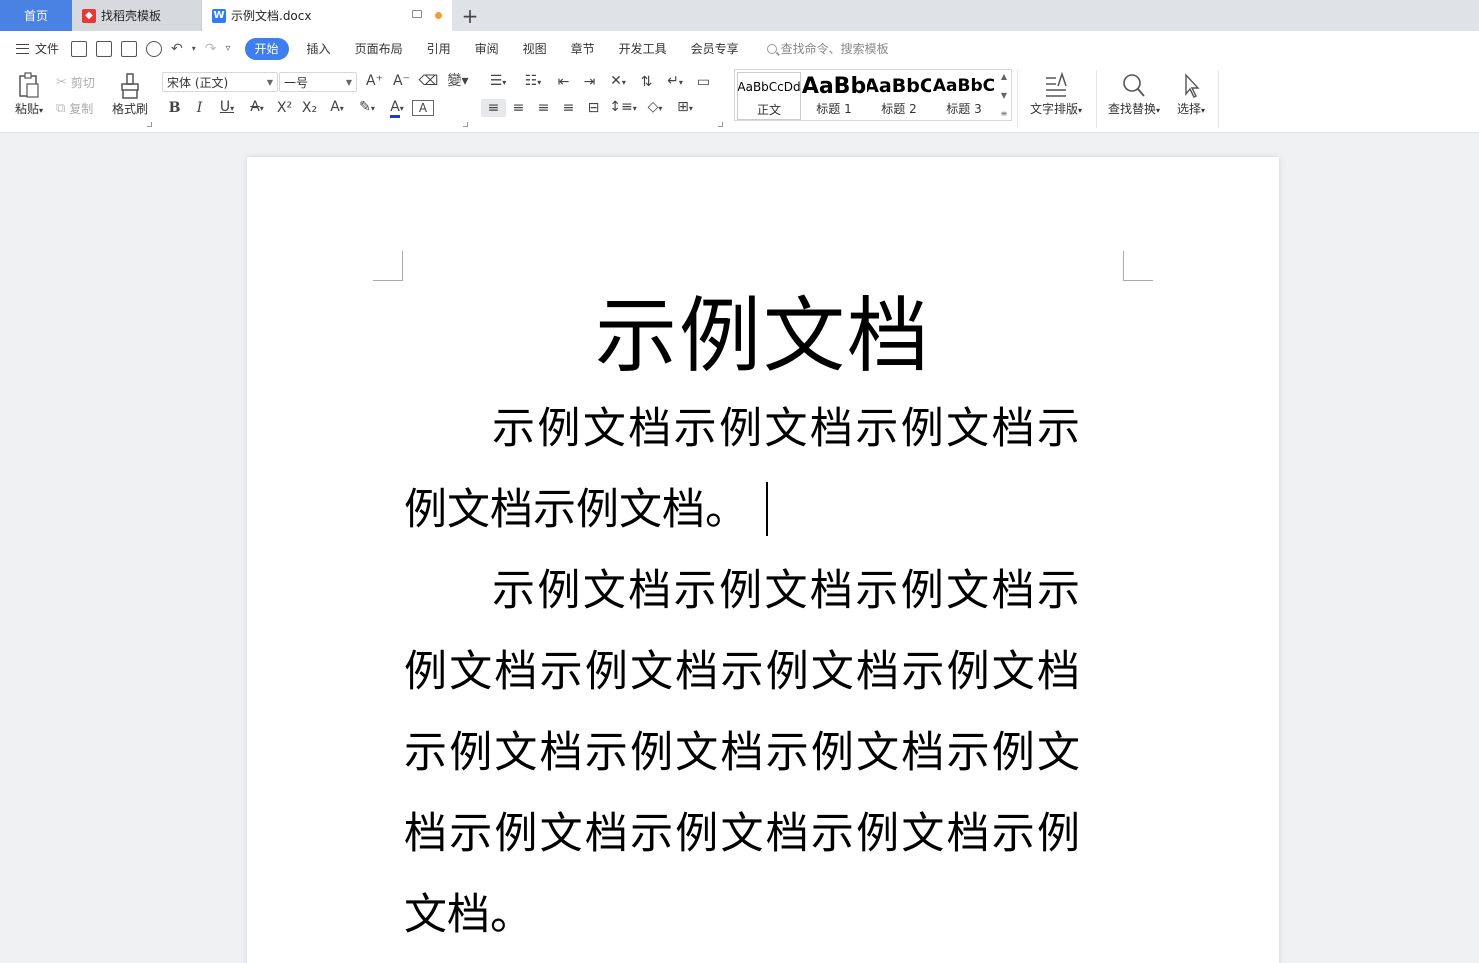 The width and height of the screenshot is (1479, 963). What do you see at coordinates (174, 108) in the screenshot?
I see `bold-icon: B` at bounding box center [174, 108].